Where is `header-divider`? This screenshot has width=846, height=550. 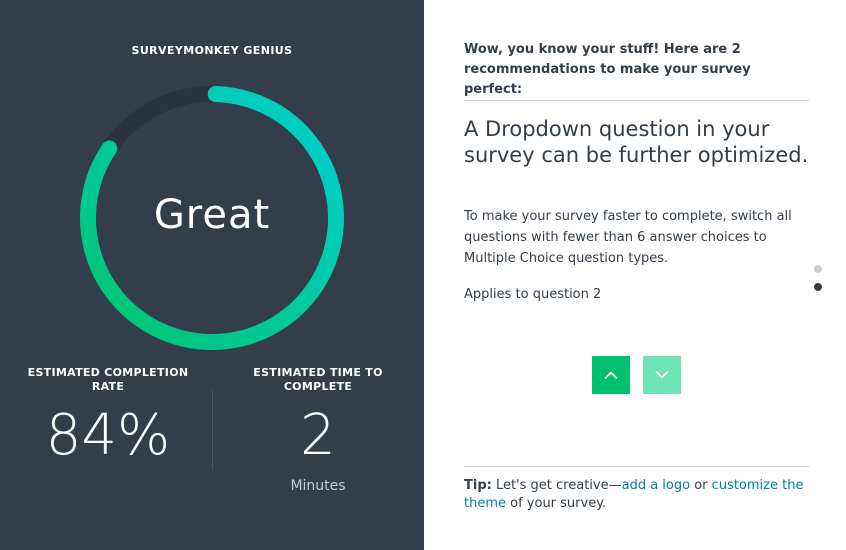 header-divider is located at coordinates (636, 100).